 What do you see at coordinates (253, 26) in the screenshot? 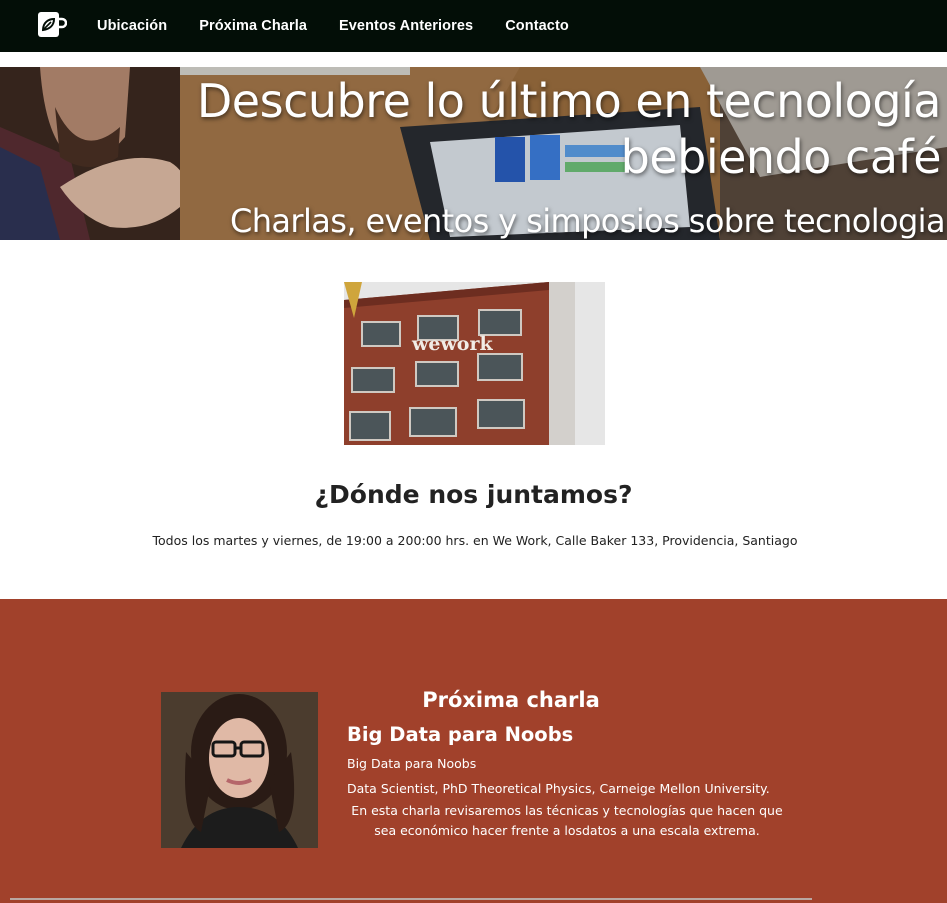
I see `nav-link-proxima-charla: Próxima Charla` at bounding box center [253, 26].